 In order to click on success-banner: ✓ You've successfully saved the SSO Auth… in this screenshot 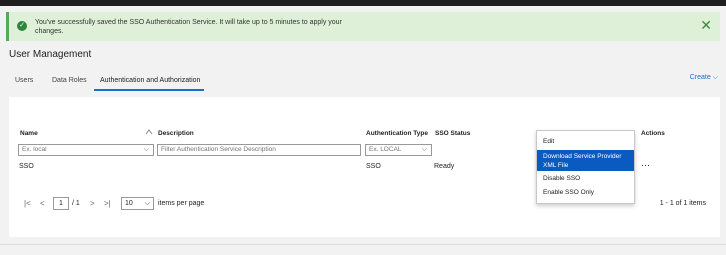, I will do `click(363, 26)`.